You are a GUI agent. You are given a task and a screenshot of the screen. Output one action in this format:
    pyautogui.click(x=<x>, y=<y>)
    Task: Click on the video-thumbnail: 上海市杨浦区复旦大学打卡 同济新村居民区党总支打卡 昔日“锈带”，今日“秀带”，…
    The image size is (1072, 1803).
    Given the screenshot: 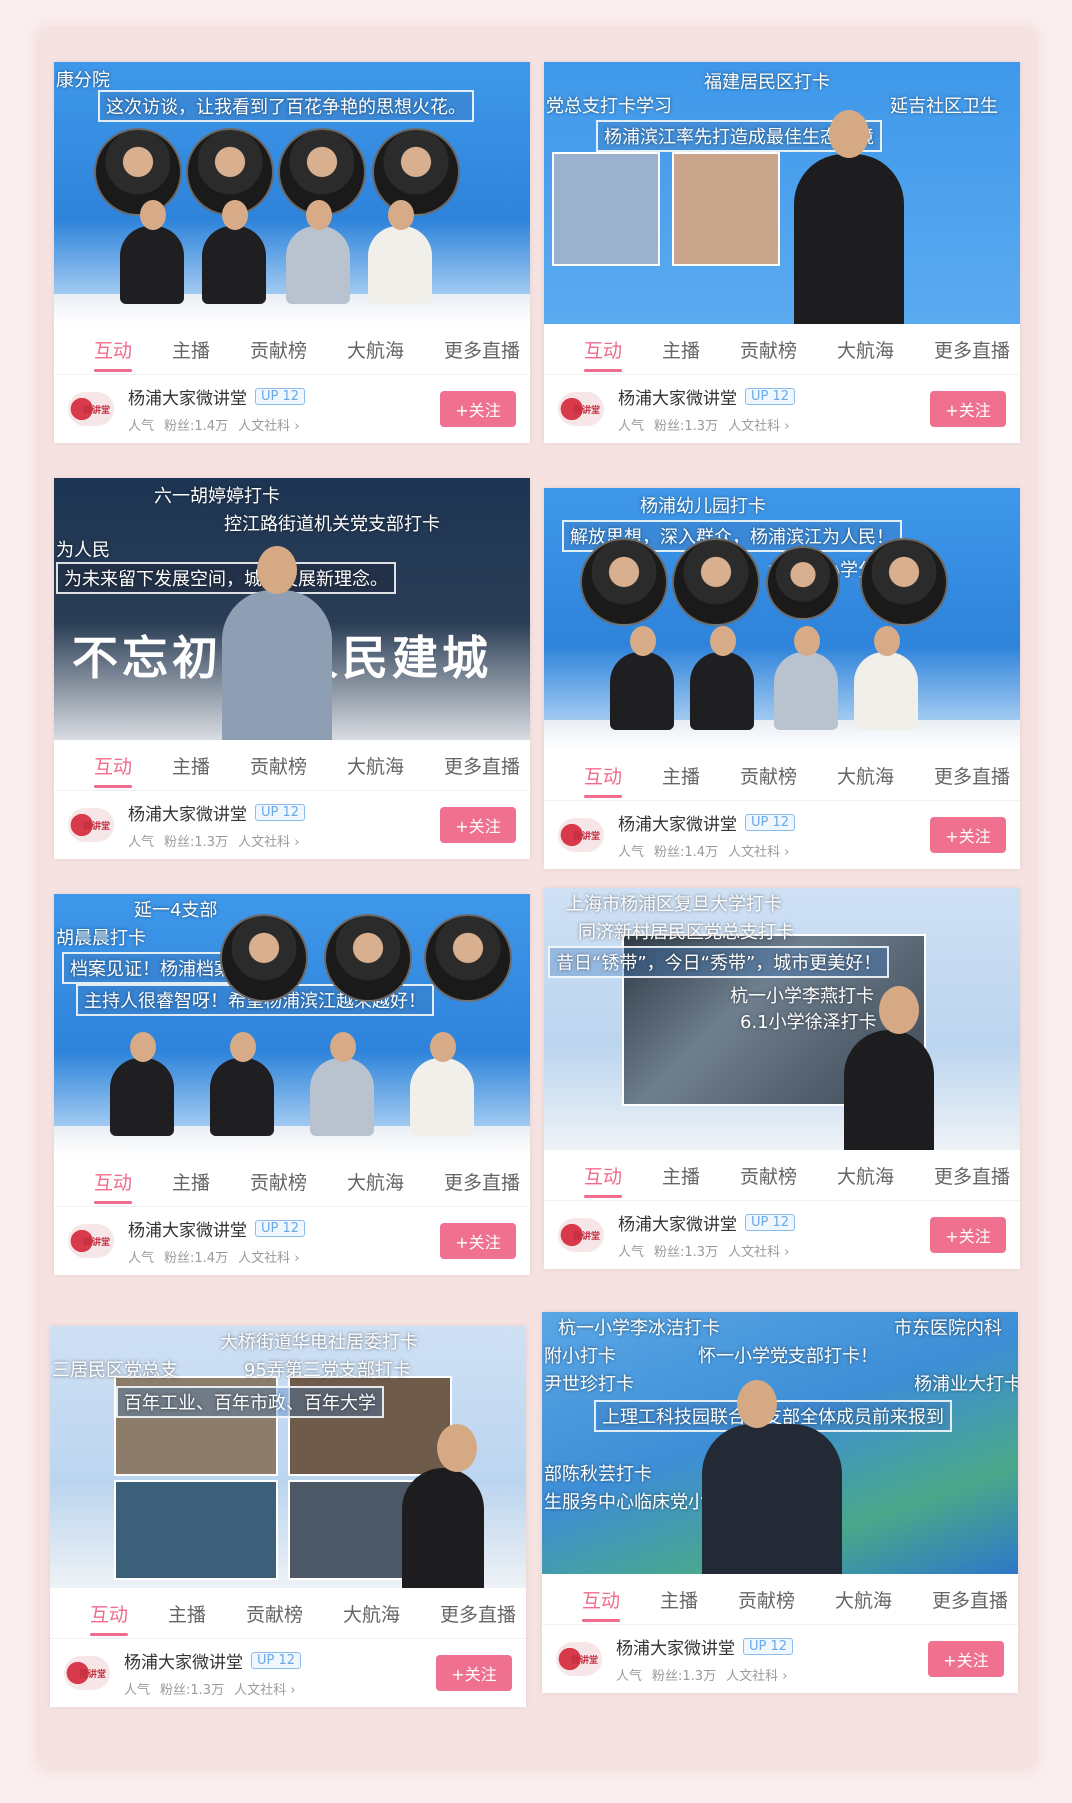 What is the action you would take?
    pyautogui.click(x=782, y=1019)
    